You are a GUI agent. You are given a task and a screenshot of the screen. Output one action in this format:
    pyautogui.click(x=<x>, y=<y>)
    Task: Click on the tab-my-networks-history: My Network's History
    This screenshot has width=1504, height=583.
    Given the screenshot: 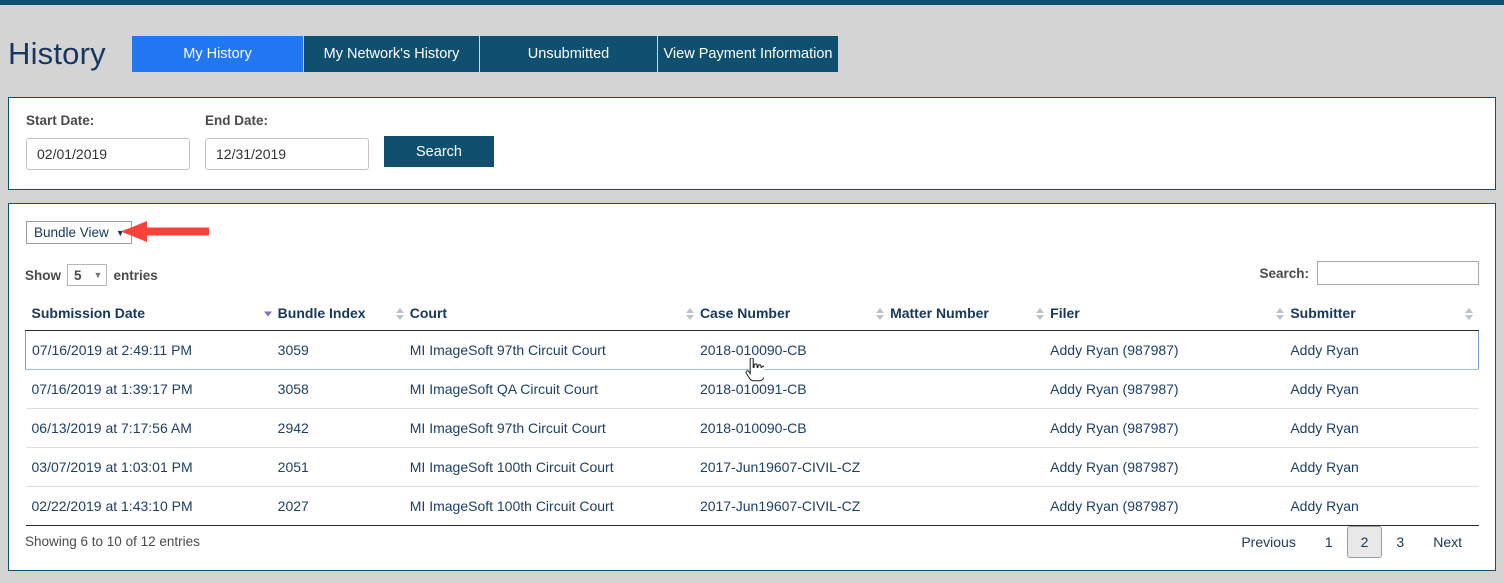 What is the action you would take?
    pyautogui.click(x=392, y=54)
    